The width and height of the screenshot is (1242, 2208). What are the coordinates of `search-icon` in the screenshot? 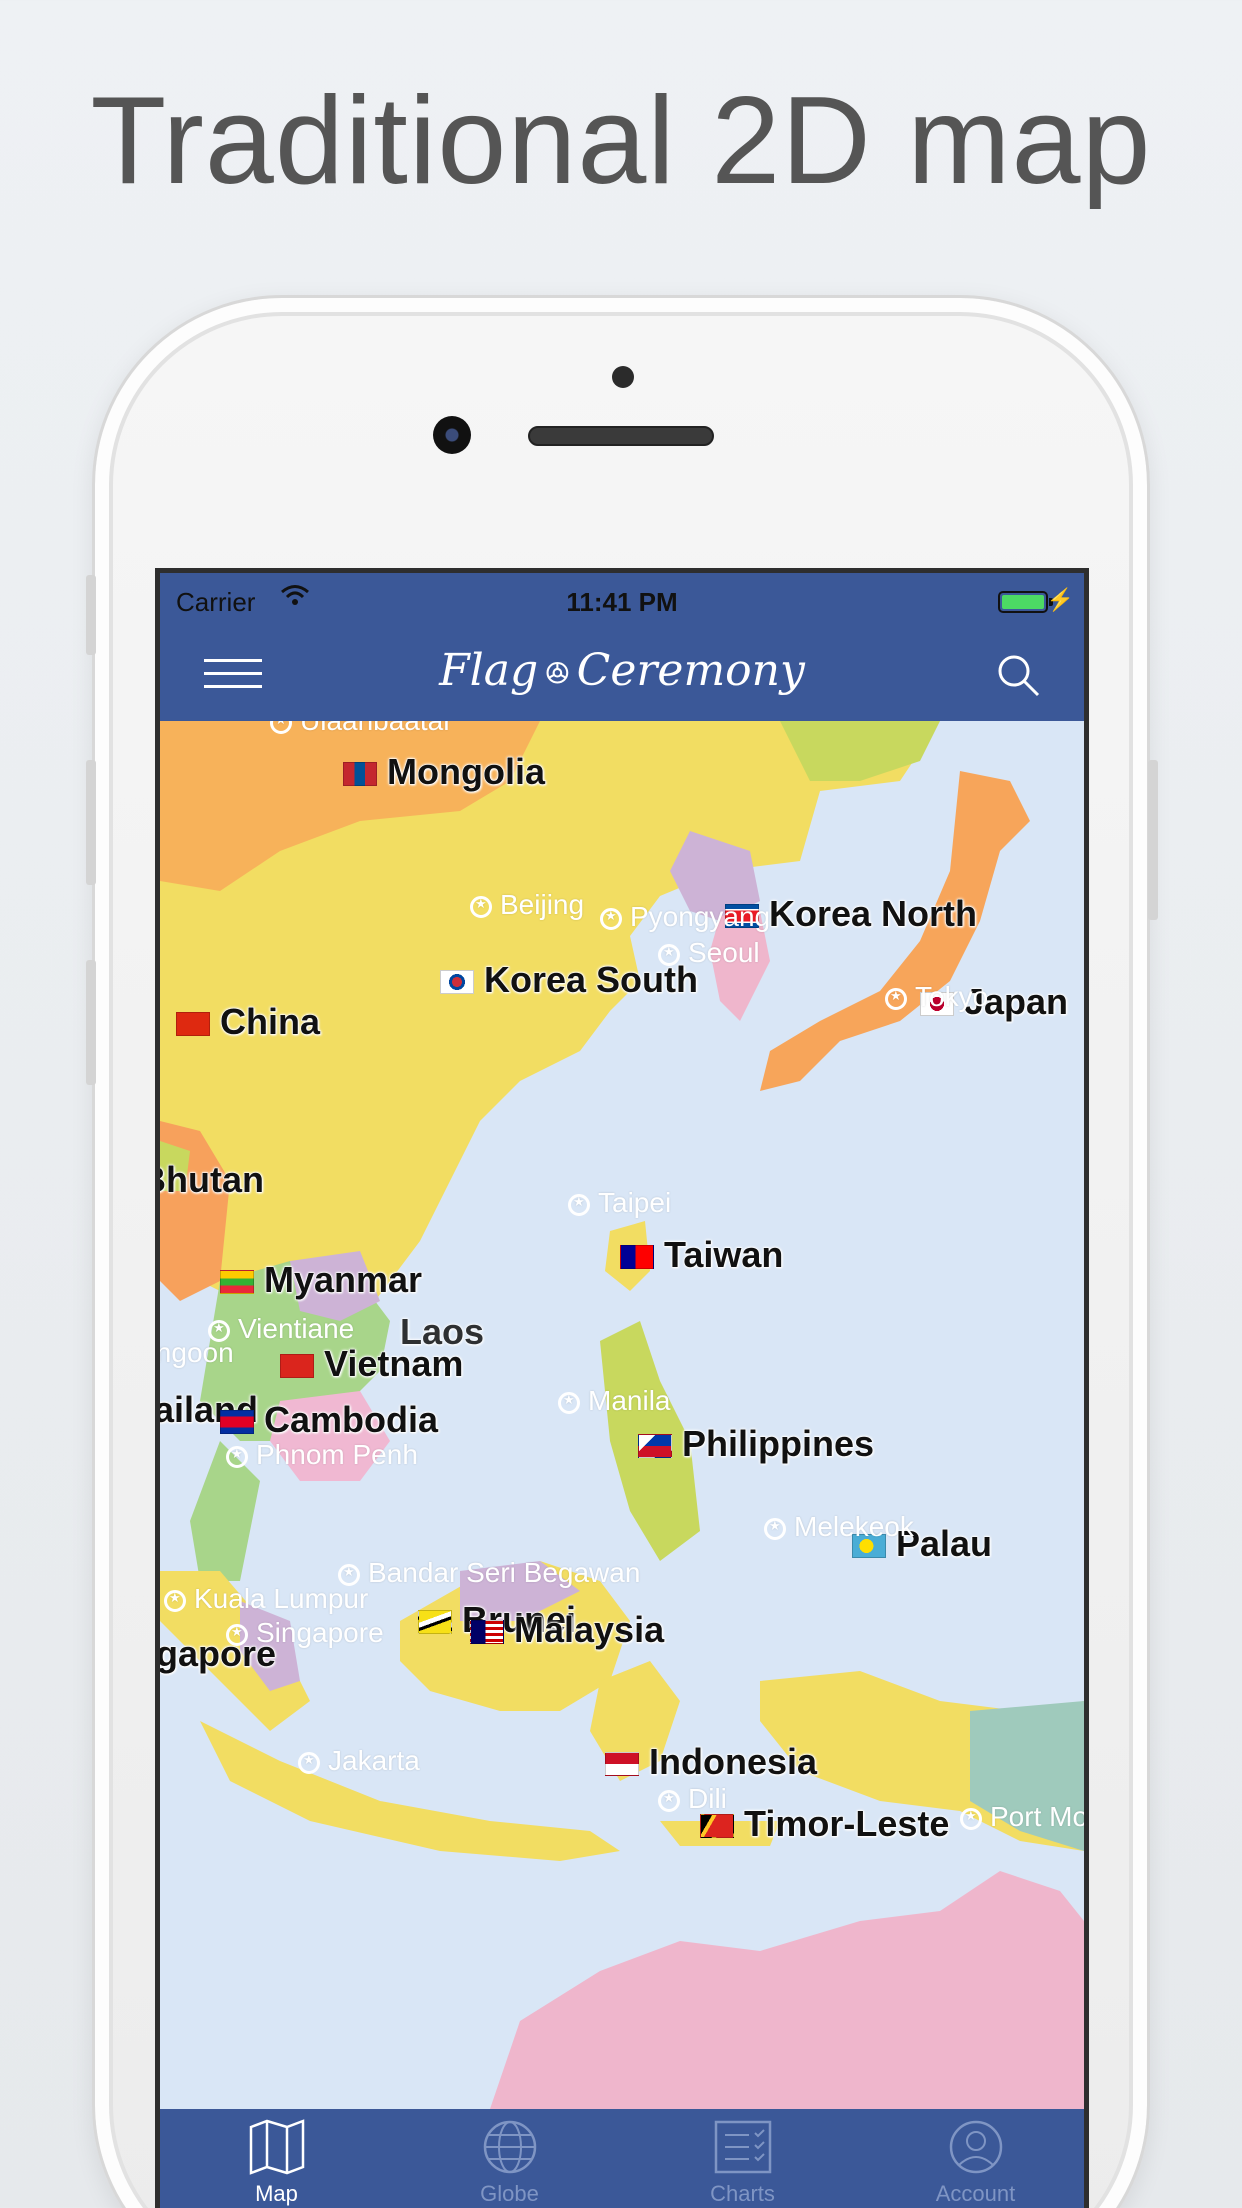 It's located at (1018, 675).